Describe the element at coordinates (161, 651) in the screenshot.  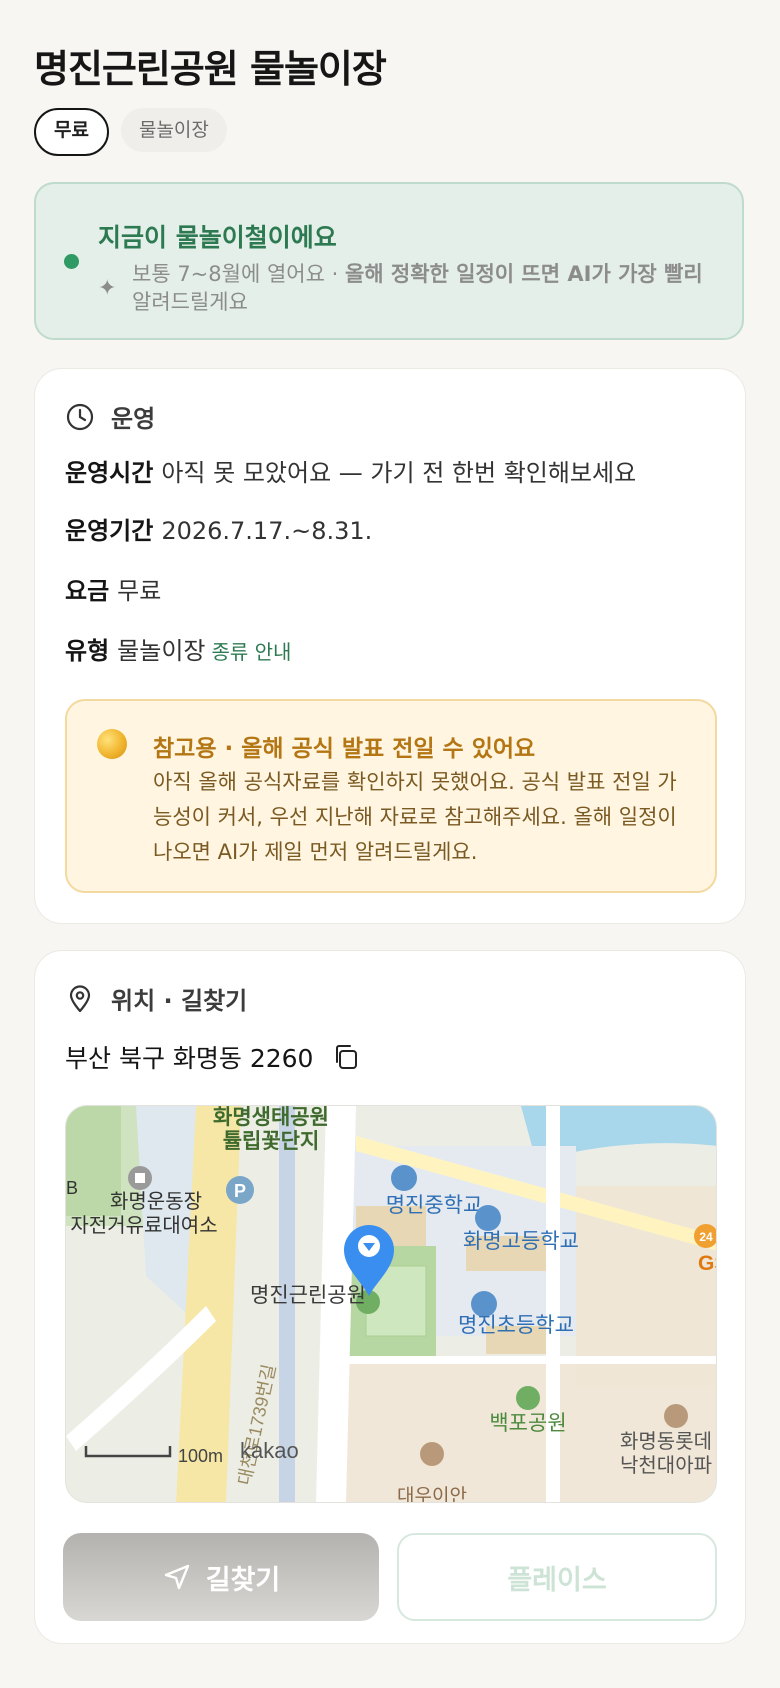
I see `row-type-value: 물놀이장` at that location.